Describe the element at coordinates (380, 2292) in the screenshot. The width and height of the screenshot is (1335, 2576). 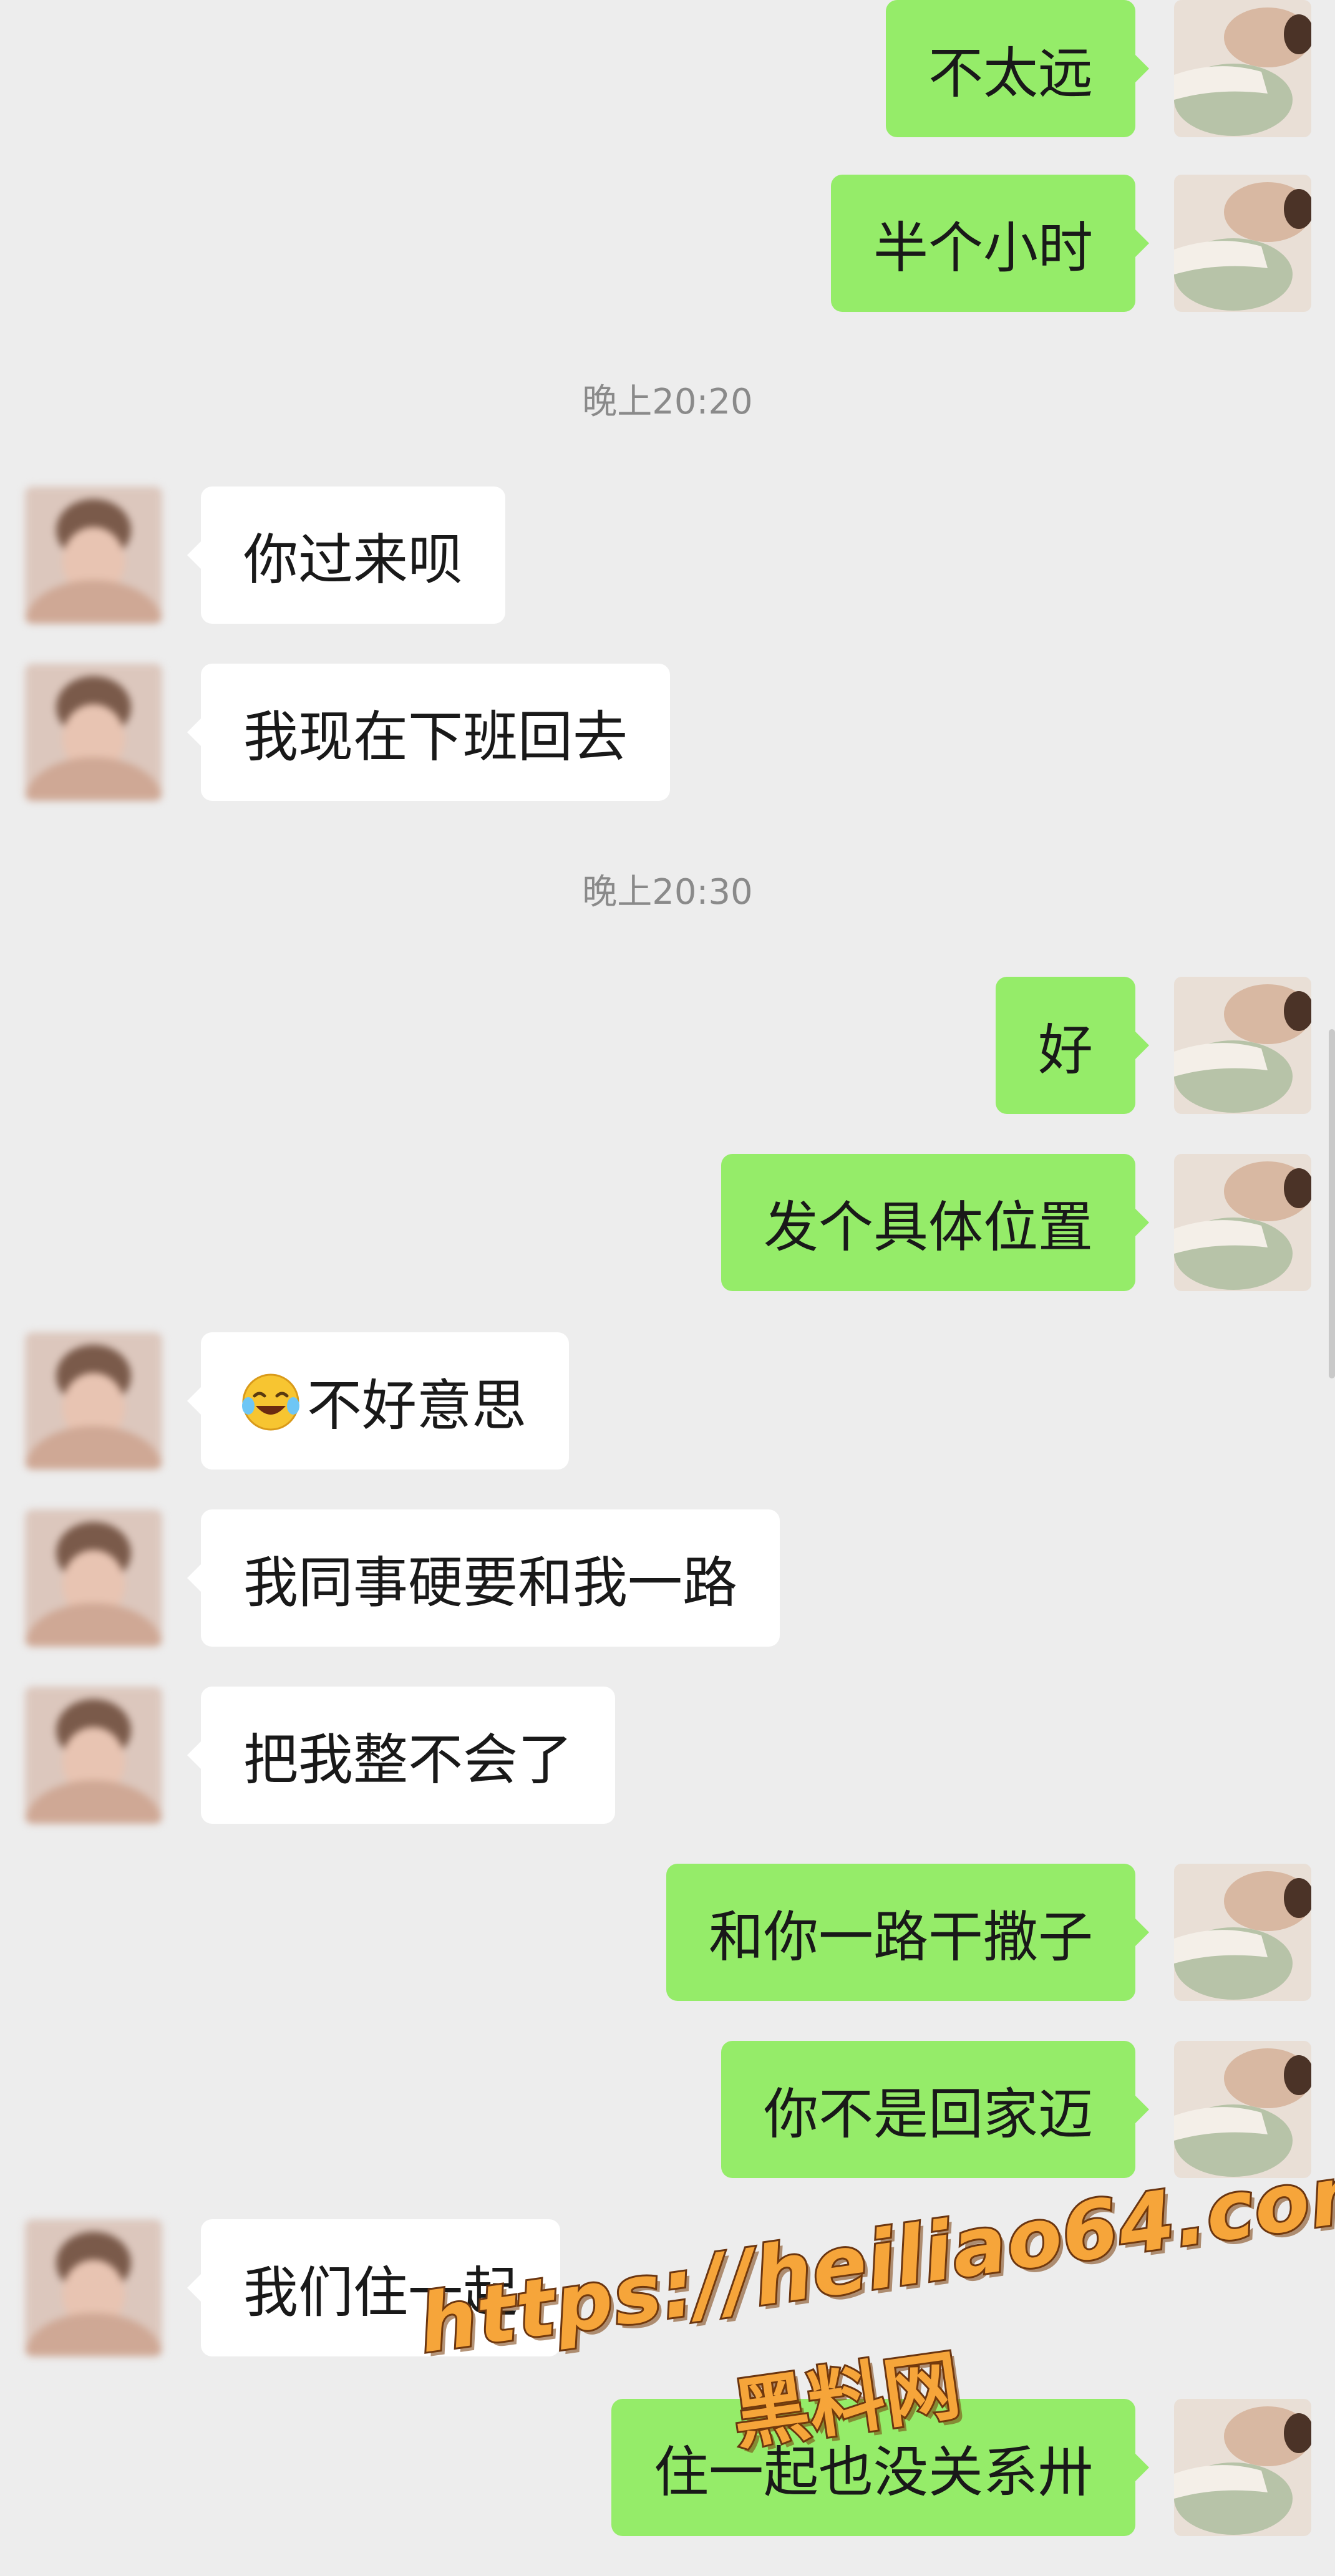
I see `message-text: 我们住一起` at that location.